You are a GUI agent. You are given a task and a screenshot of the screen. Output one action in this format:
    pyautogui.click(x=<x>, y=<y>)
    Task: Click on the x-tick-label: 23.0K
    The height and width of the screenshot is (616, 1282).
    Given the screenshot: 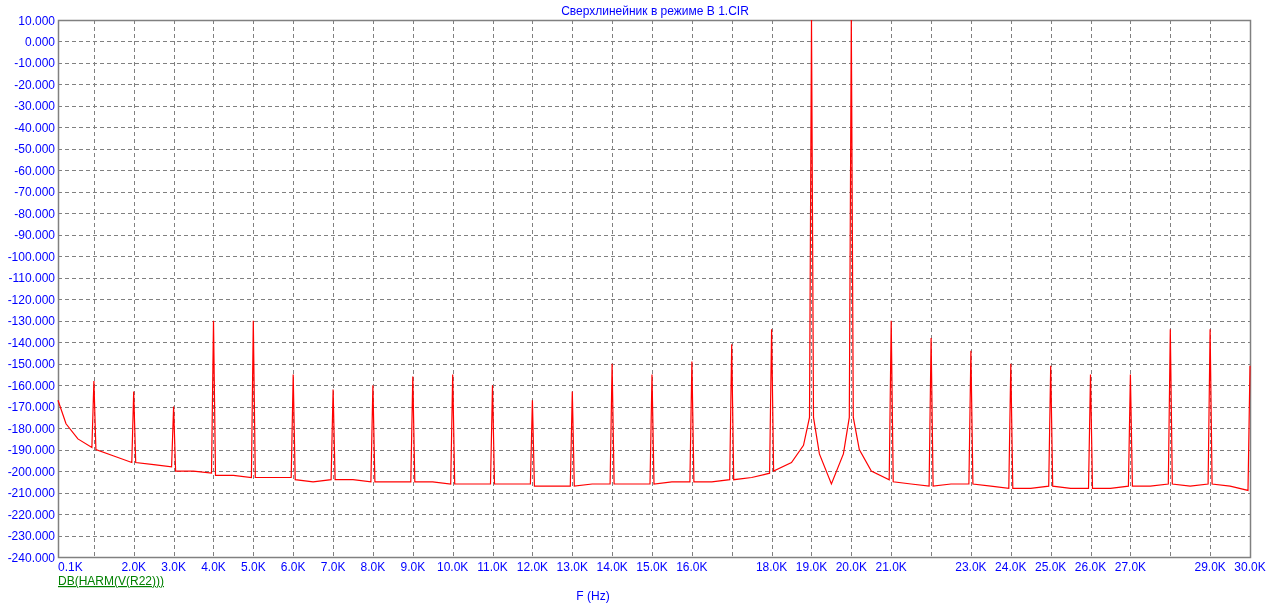 What is the action you would take?
    pyautogui.click(x=971, y=567)
    